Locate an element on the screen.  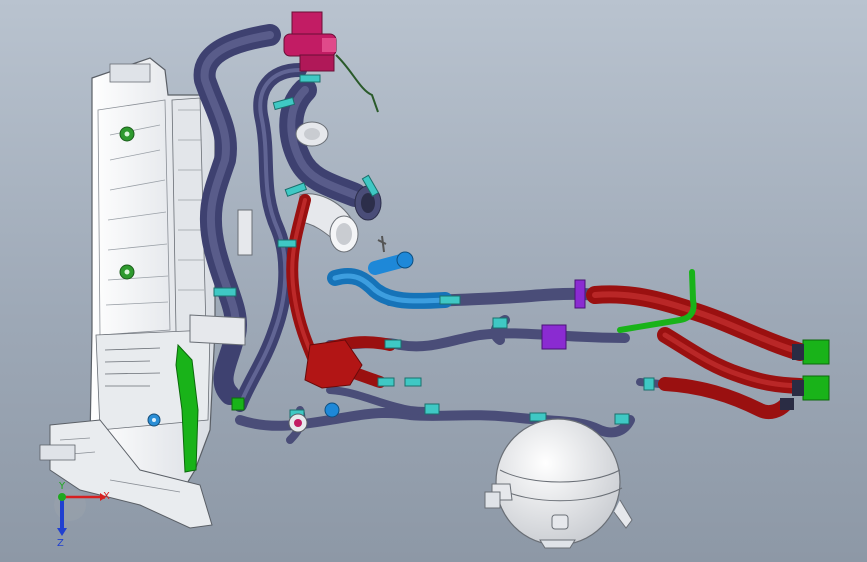
expansion-tank is located at coordinates (558, 483).